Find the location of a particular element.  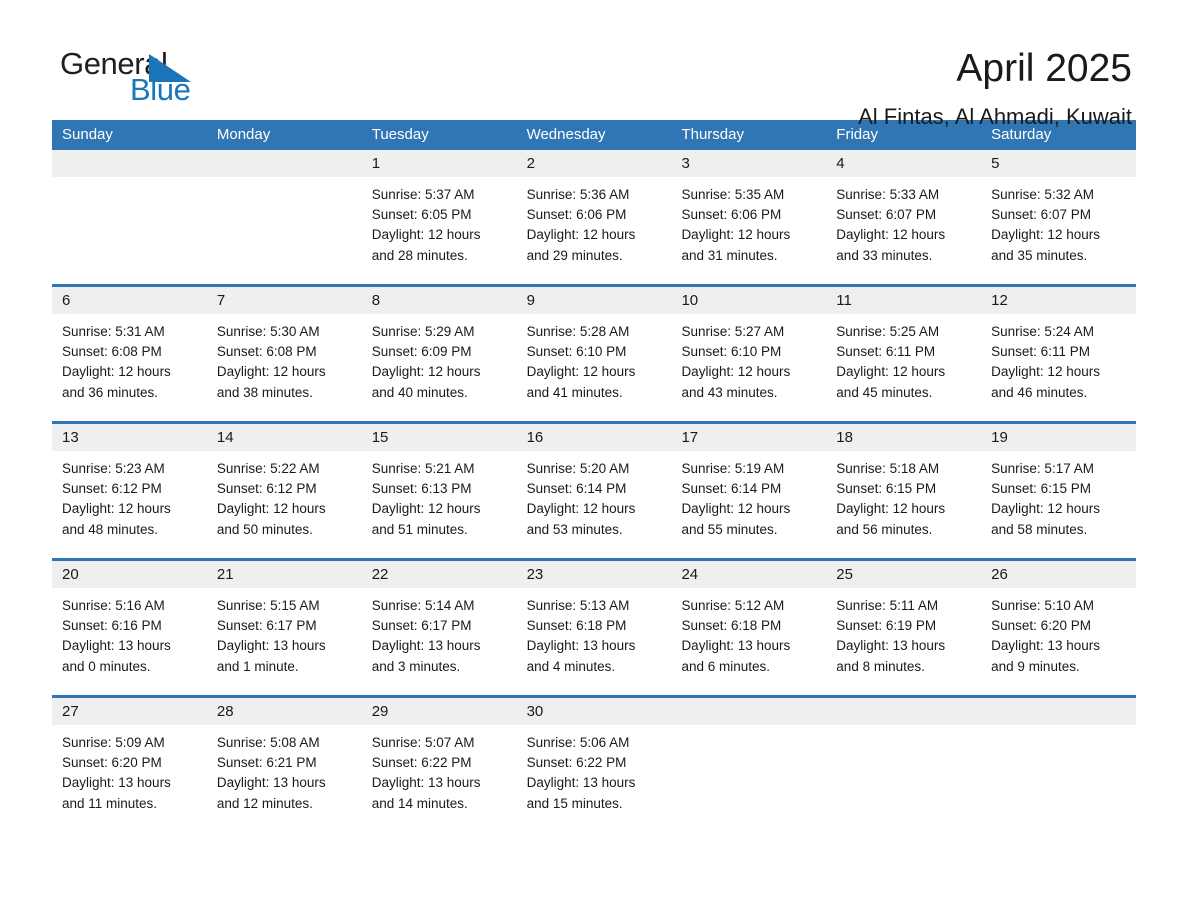

day-number: 17 is located at coordinates (748, 437).